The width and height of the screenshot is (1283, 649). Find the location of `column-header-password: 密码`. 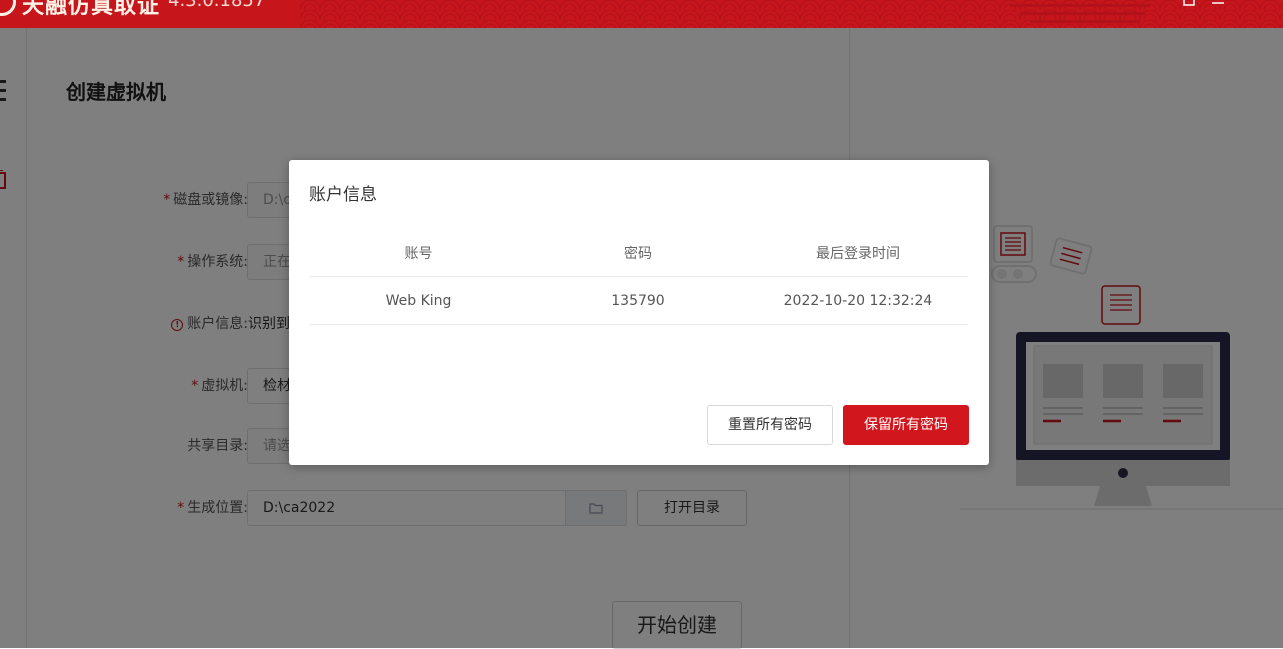

column-header-password: 密码 is located at coordinates (638, 253).